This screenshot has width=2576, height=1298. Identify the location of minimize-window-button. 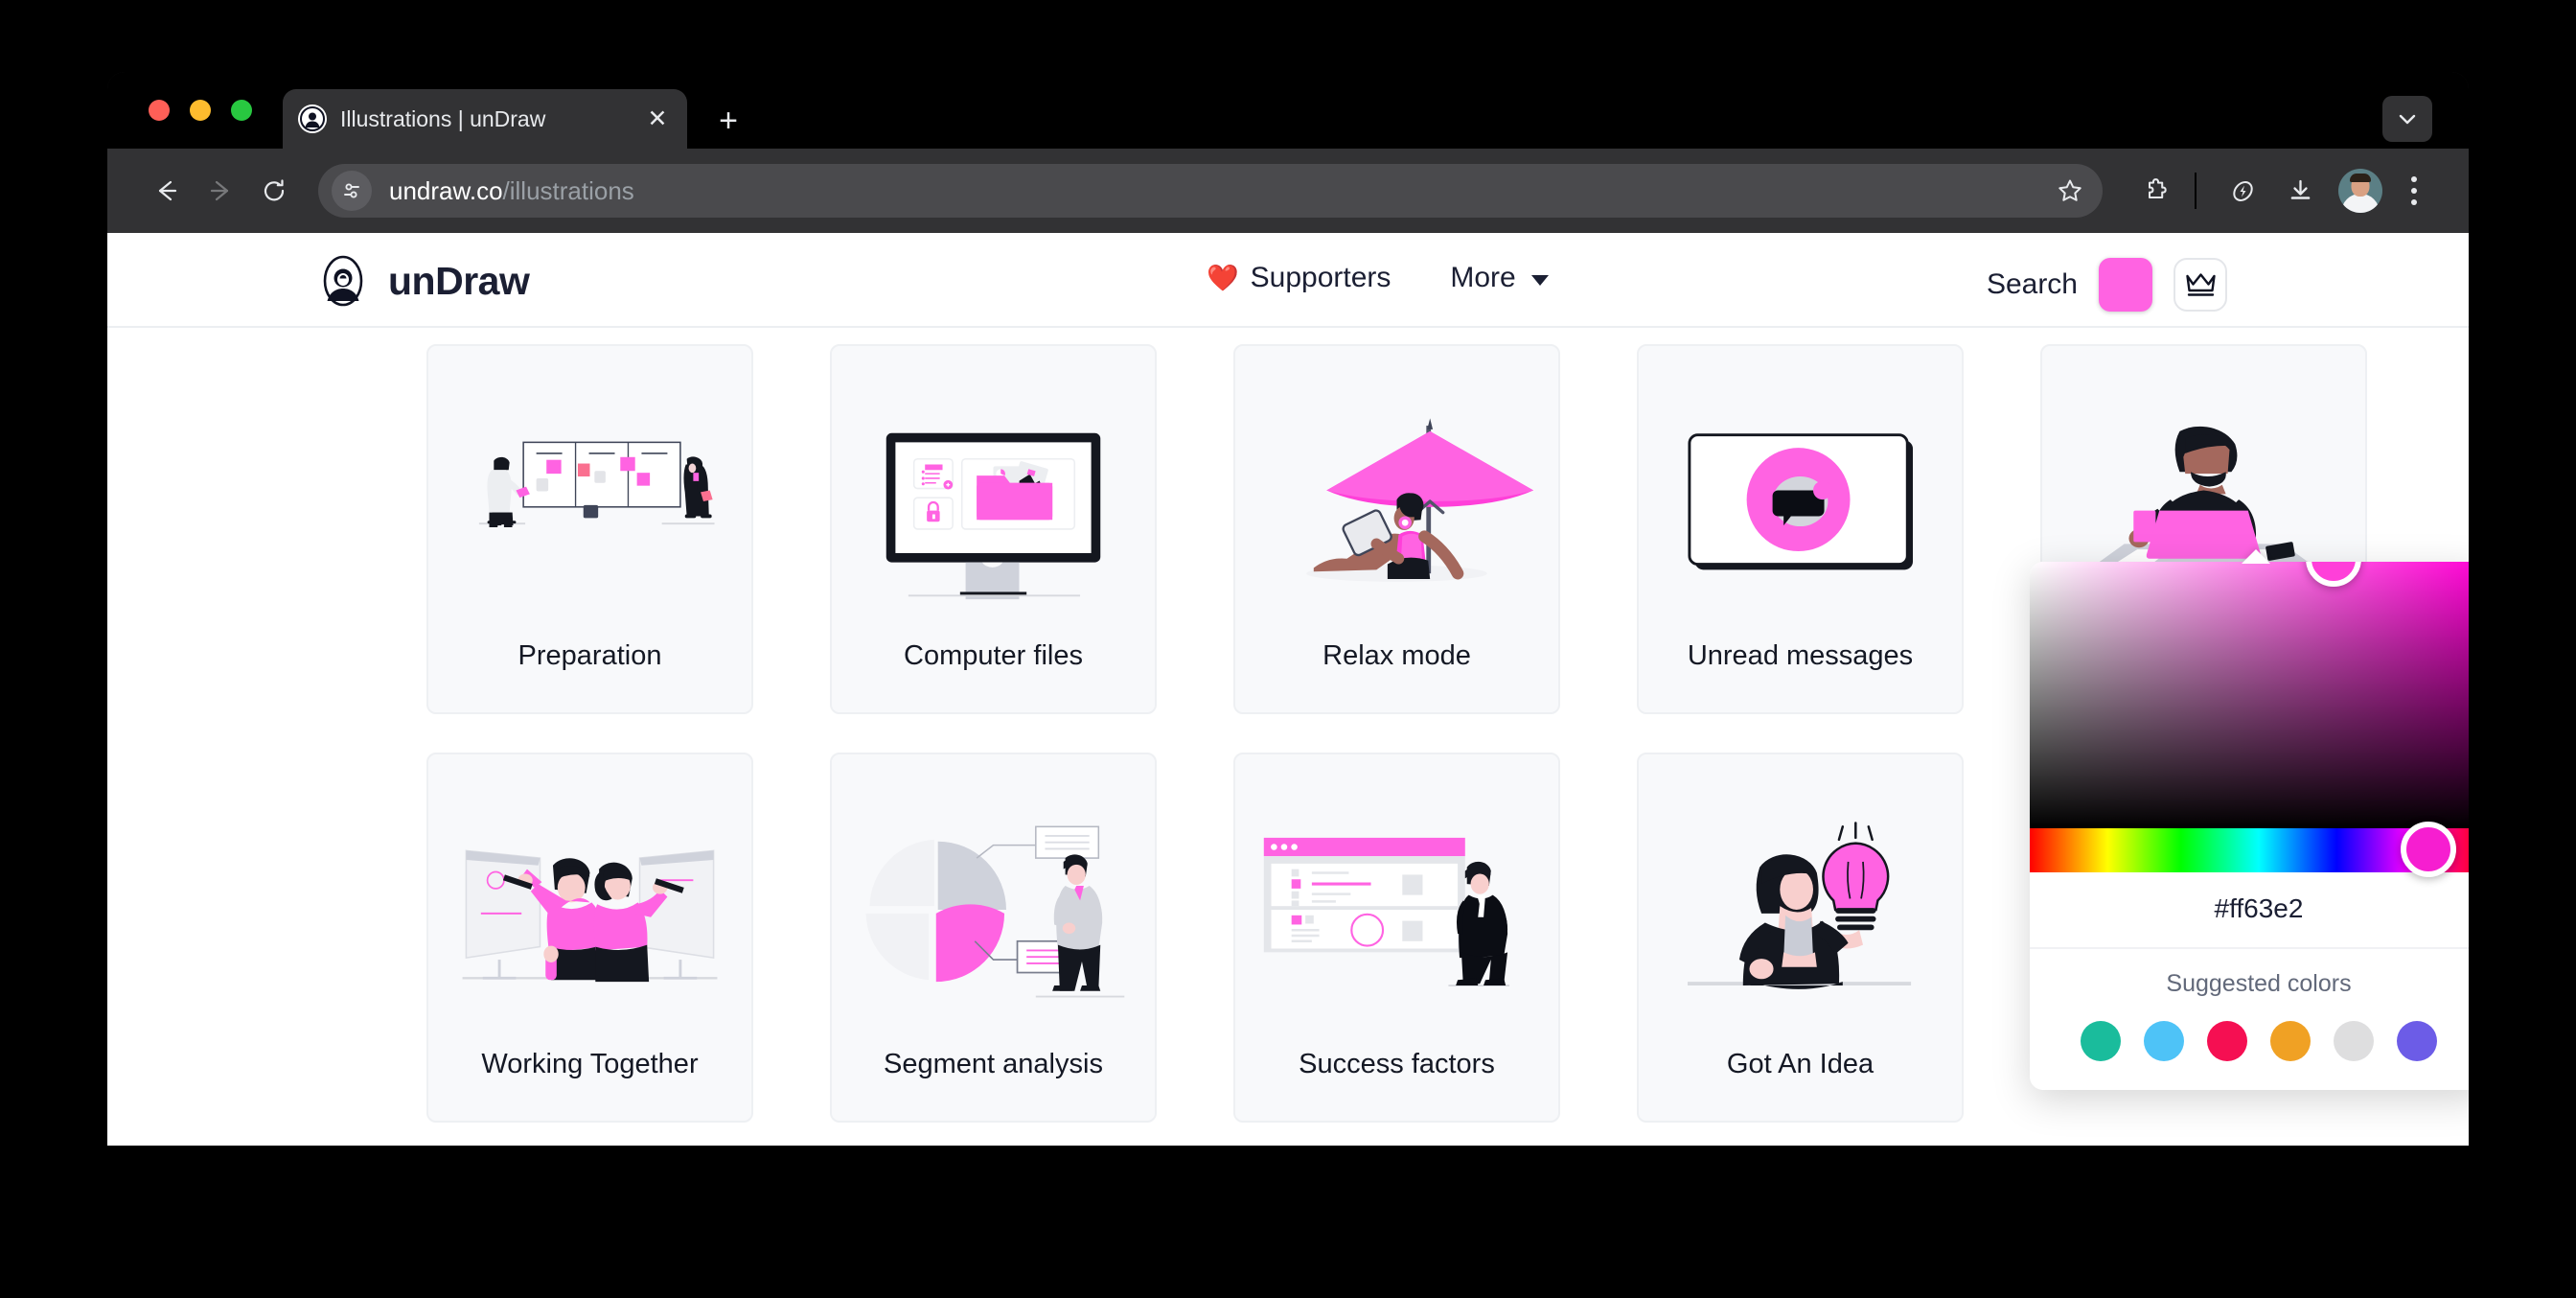
(200, 110).